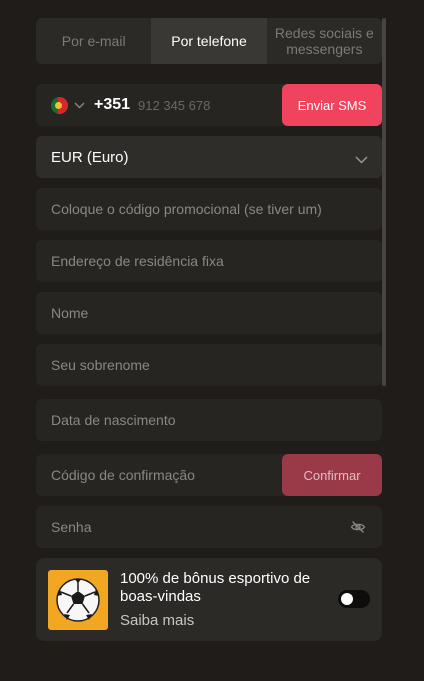 This screenshot has width=424, height=681. I want to click on toggle-knob, so click(347, 599).